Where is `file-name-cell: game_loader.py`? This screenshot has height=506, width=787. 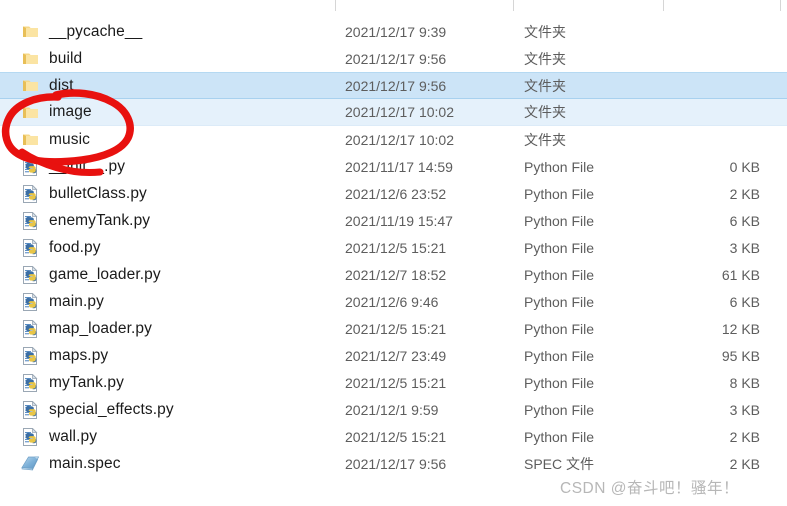
file-name-cell: game_loader.py is located at coordinates (197, 275).